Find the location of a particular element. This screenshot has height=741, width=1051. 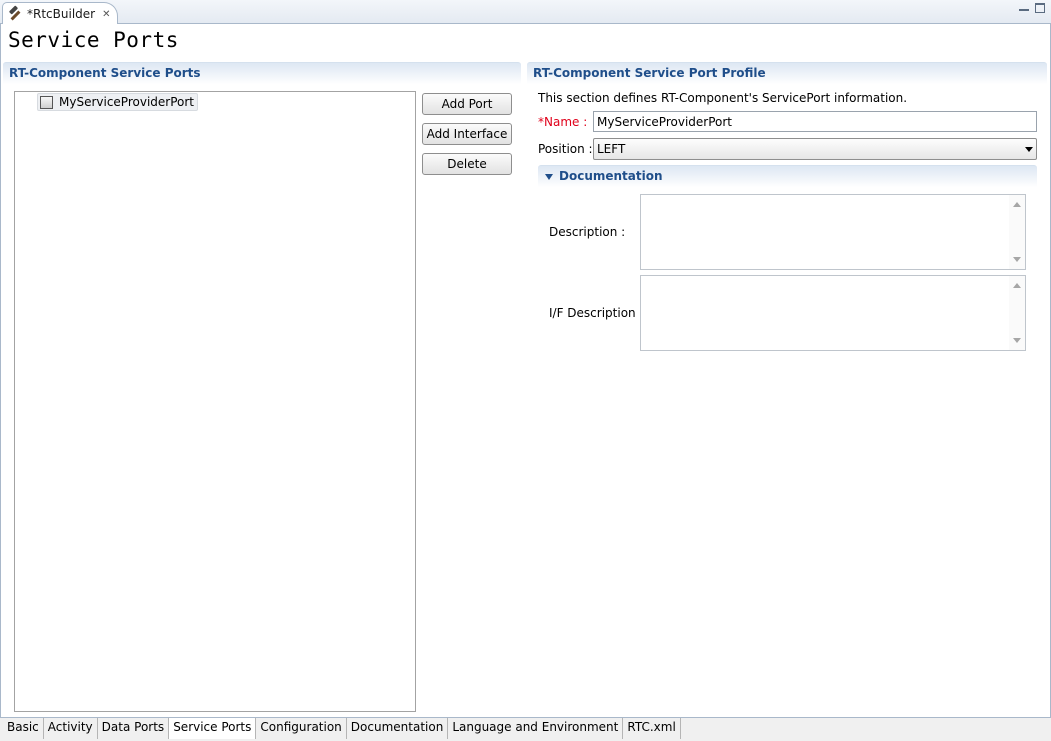

delete-button: Delete is located at coordinates (467, 164).